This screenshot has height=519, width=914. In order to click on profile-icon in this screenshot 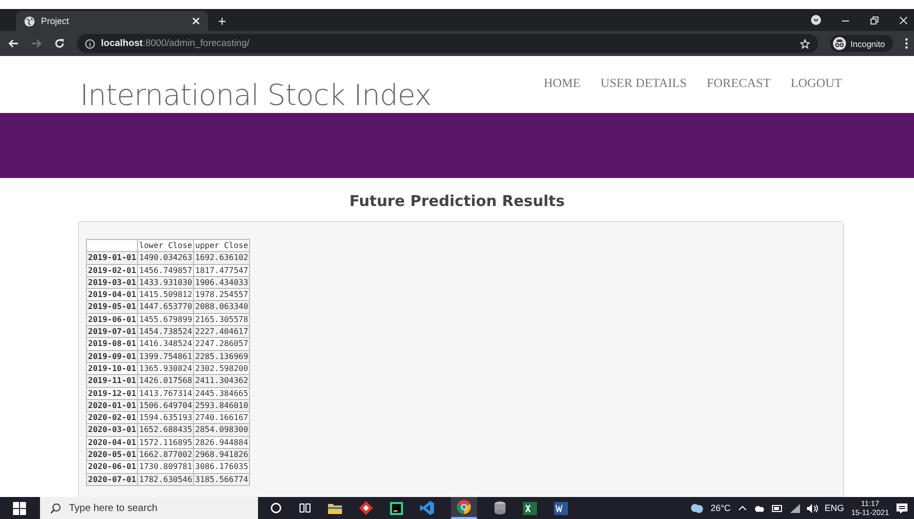, I will do `click(816, 20)`.